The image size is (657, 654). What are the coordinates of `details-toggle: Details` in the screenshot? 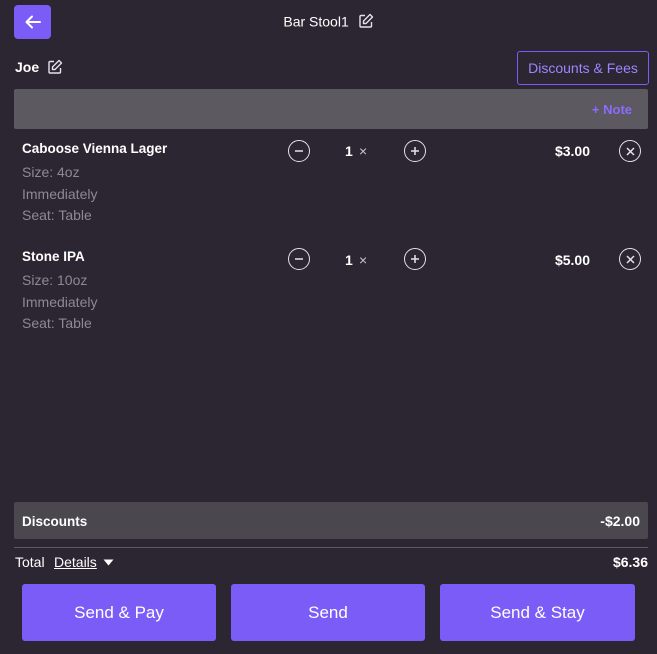 It's located at (84, 562).